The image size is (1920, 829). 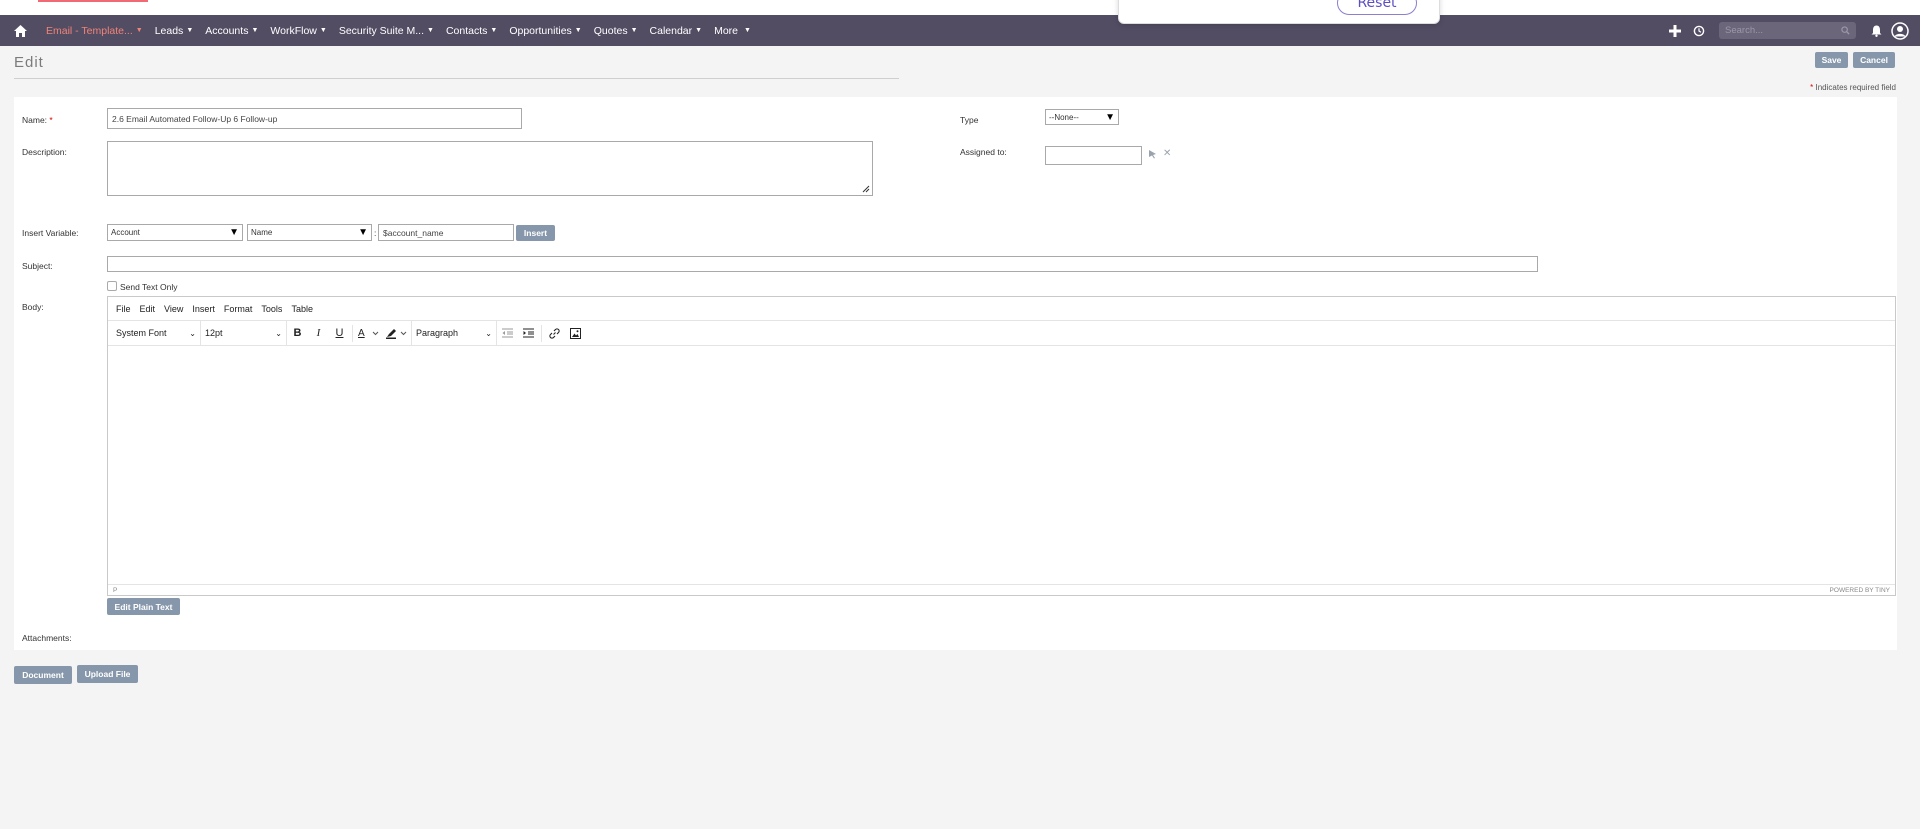 What do you see at coordinates (1152, 155) in the screenshot?
I see `select-user-icon` at bounding box center [1152, 155].